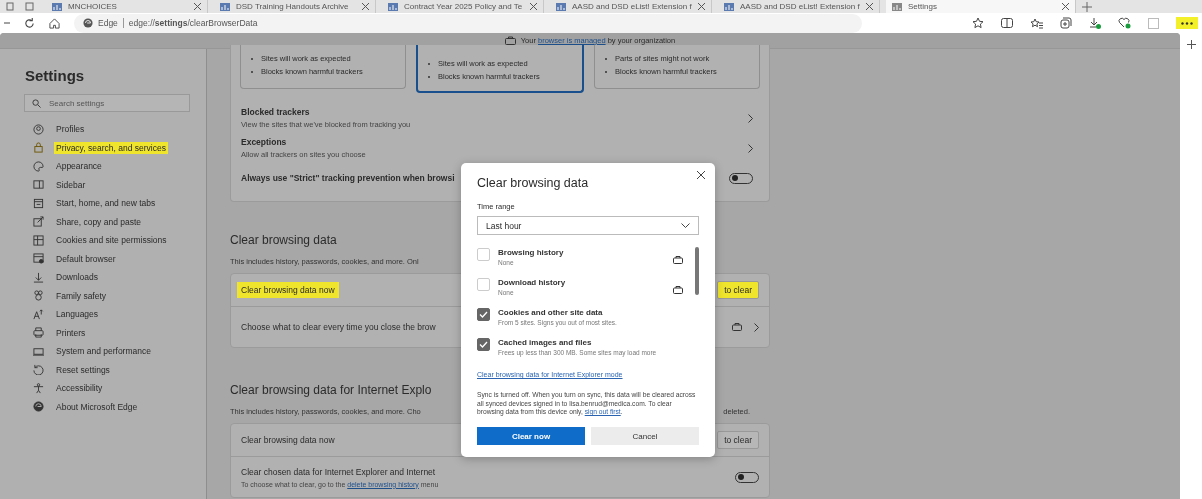  Describe the element at coordinates (348, 178) in the screenshot. I see `setting-title: Always use "Strict" tracking prevention when browsi` at that location.